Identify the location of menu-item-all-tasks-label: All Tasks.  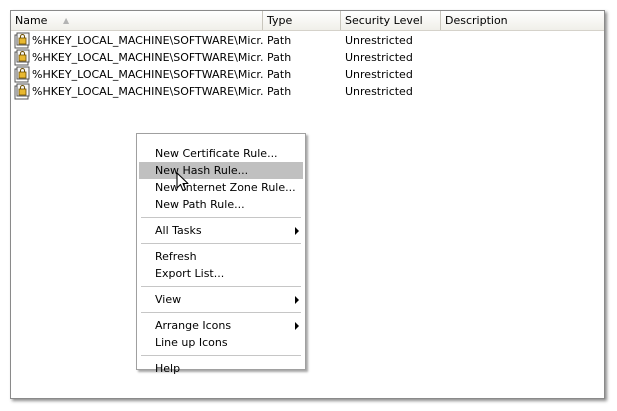
(178, 230).